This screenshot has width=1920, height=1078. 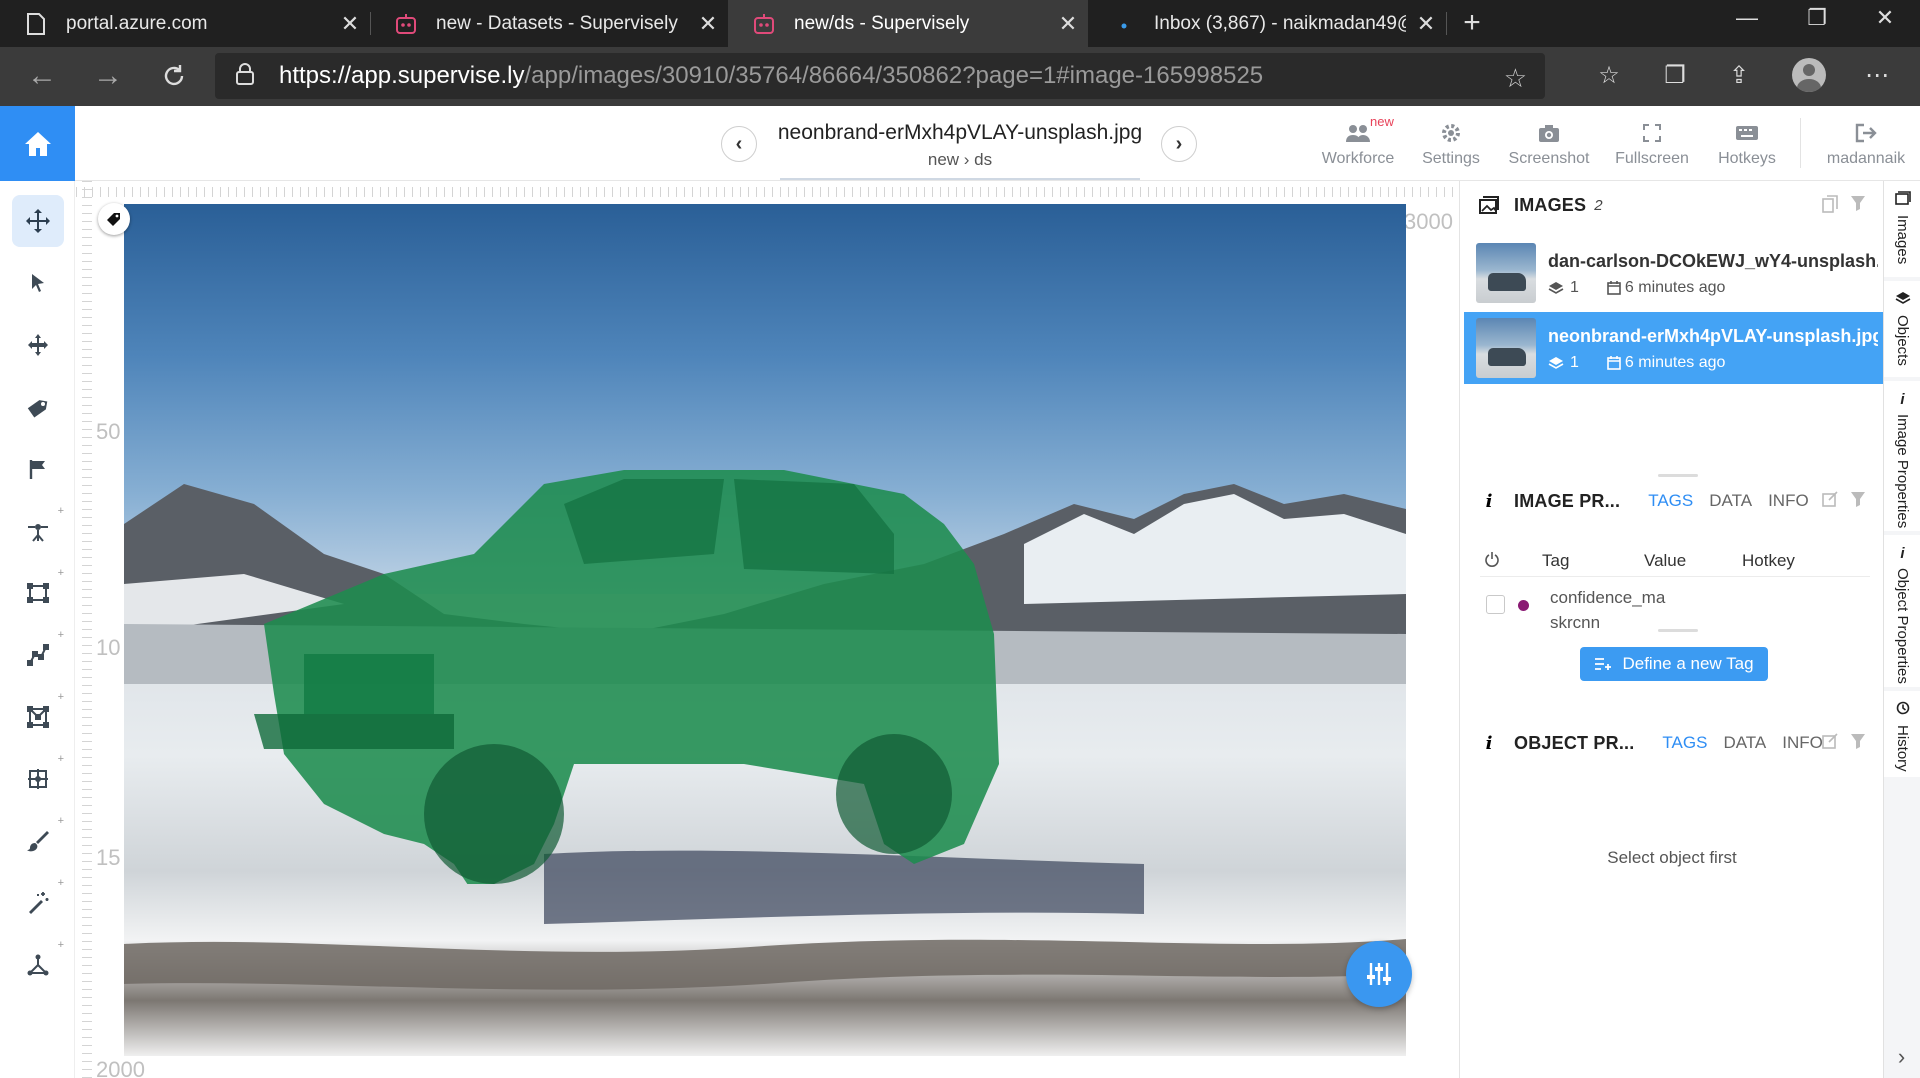 What do you see at coordinates (108, 76) in the screenshot?
I see `forward-icon: →` at bounding box center [108, 76].